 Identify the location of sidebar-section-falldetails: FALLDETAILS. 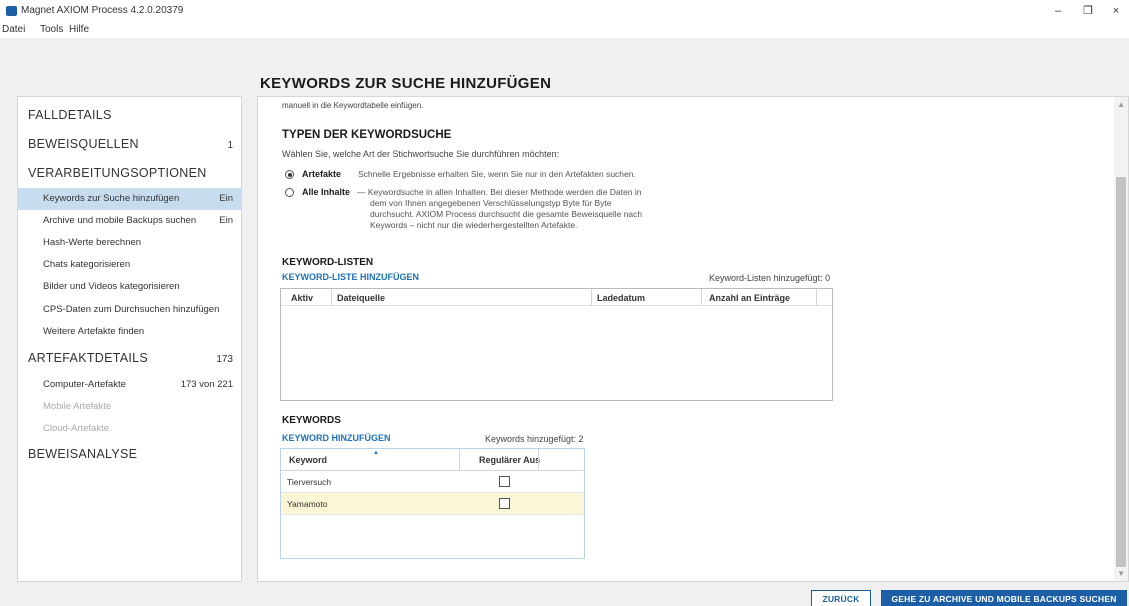
(70, 115).